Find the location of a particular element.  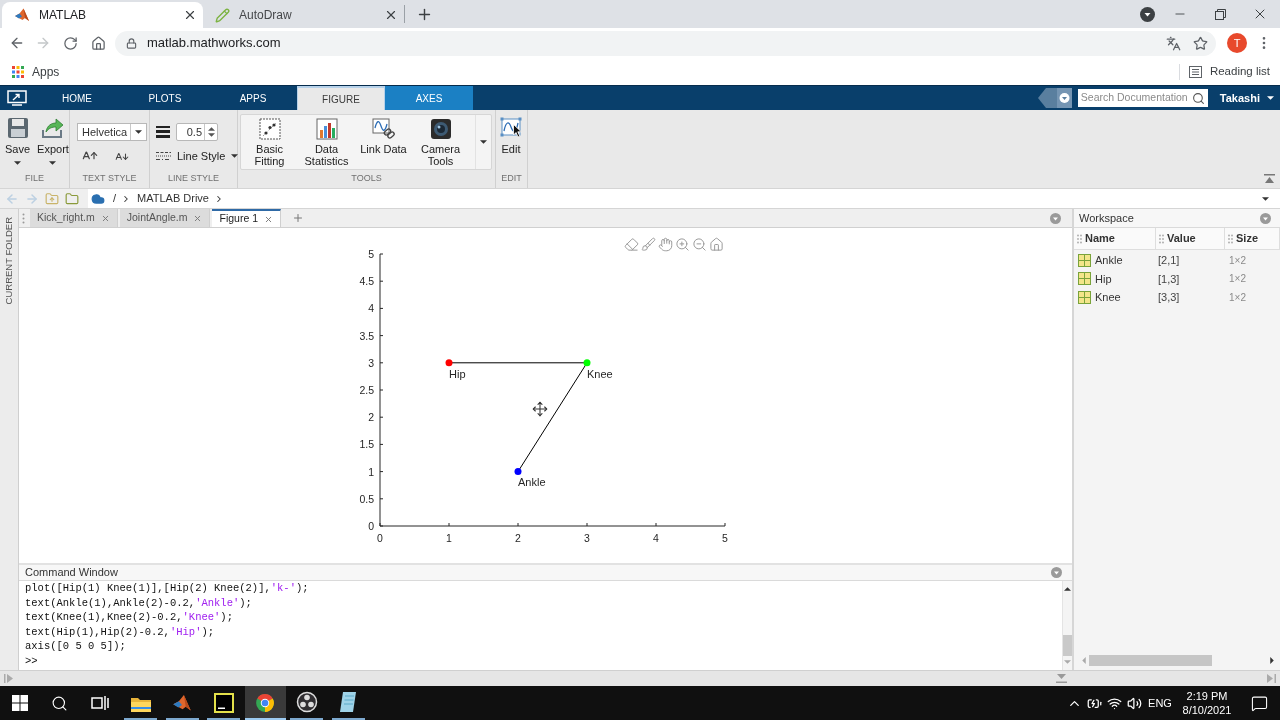

windows-logo-icon is located at coordinates (19, 703).